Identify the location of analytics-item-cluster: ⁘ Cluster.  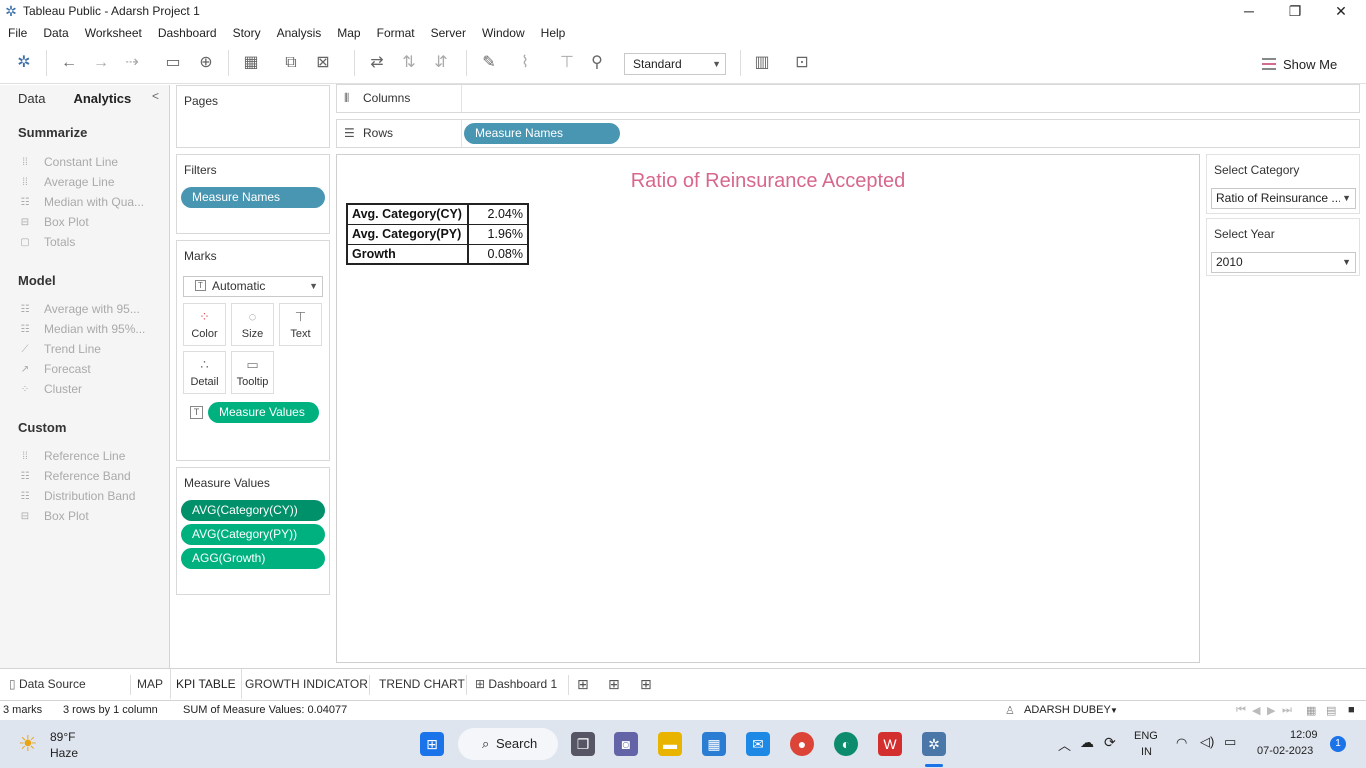
(93, 389).